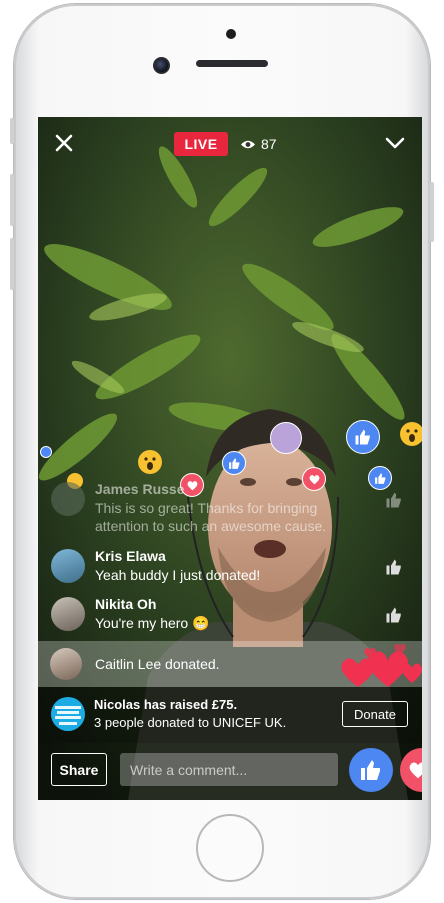 The width and height of the screenshot is (444, 903). Describe the element at coordinates (12, 200) in the screenshot. I see `volume-up-button` at that location.